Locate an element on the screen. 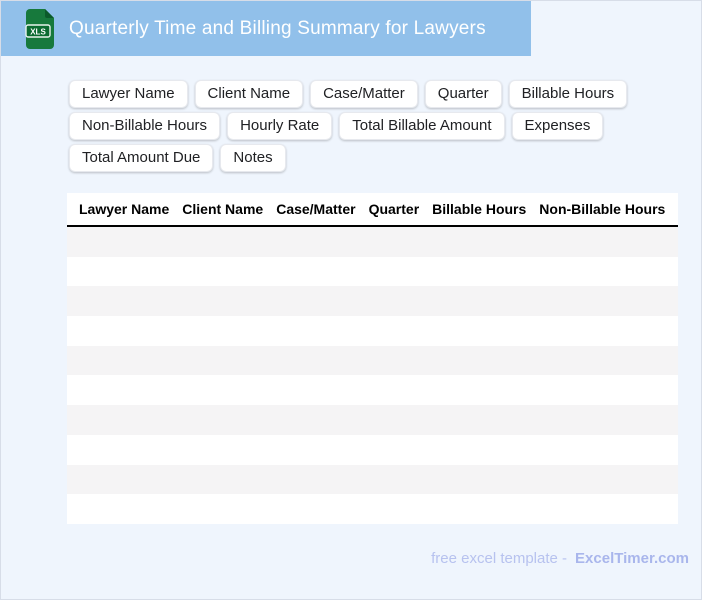 This screenshot has width=702, height=600. column-header: Client Name is located at coordinates (223, 209).